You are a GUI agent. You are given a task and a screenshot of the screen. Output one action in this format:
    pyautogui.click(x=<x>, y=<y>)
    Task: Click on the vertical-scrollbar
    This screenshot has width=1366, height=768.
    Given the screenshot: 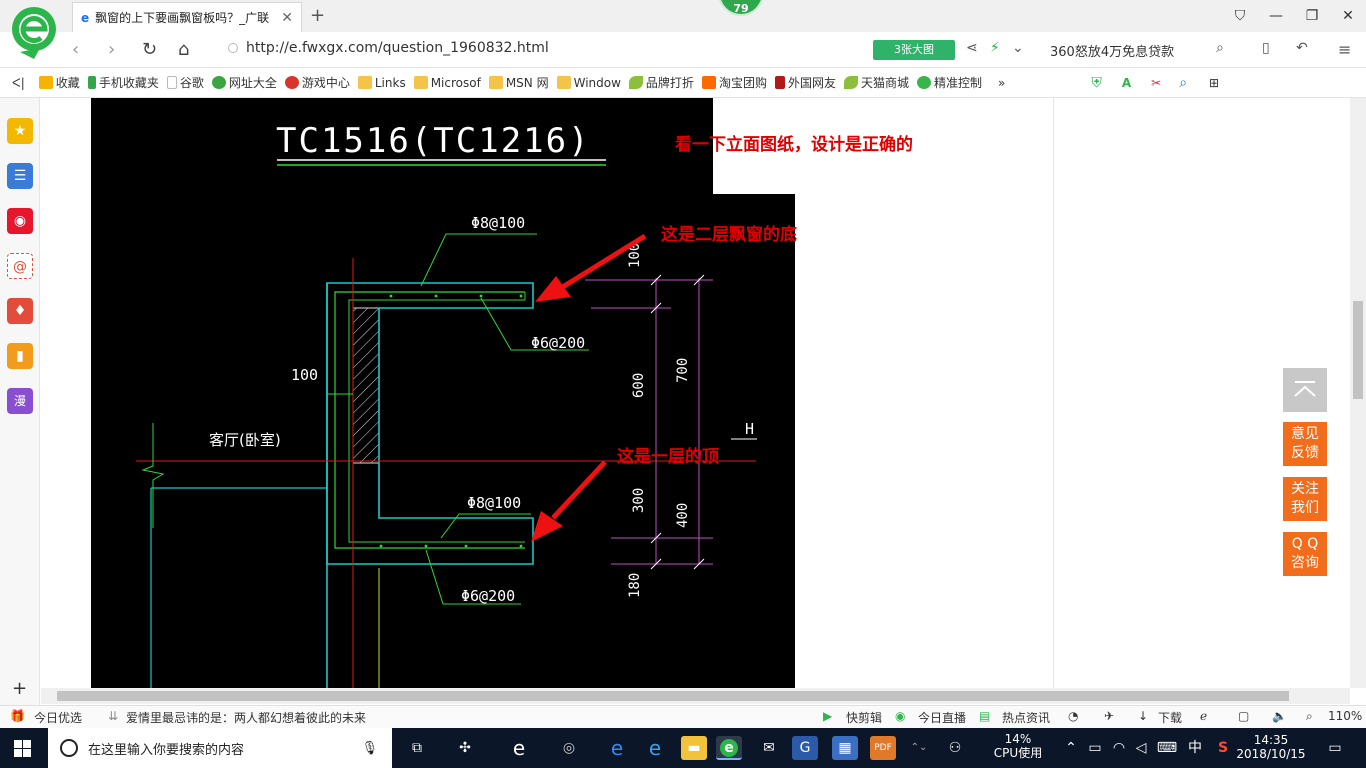 What is the action you would take?
    pyautogui.click(x=1358, y=393)
    